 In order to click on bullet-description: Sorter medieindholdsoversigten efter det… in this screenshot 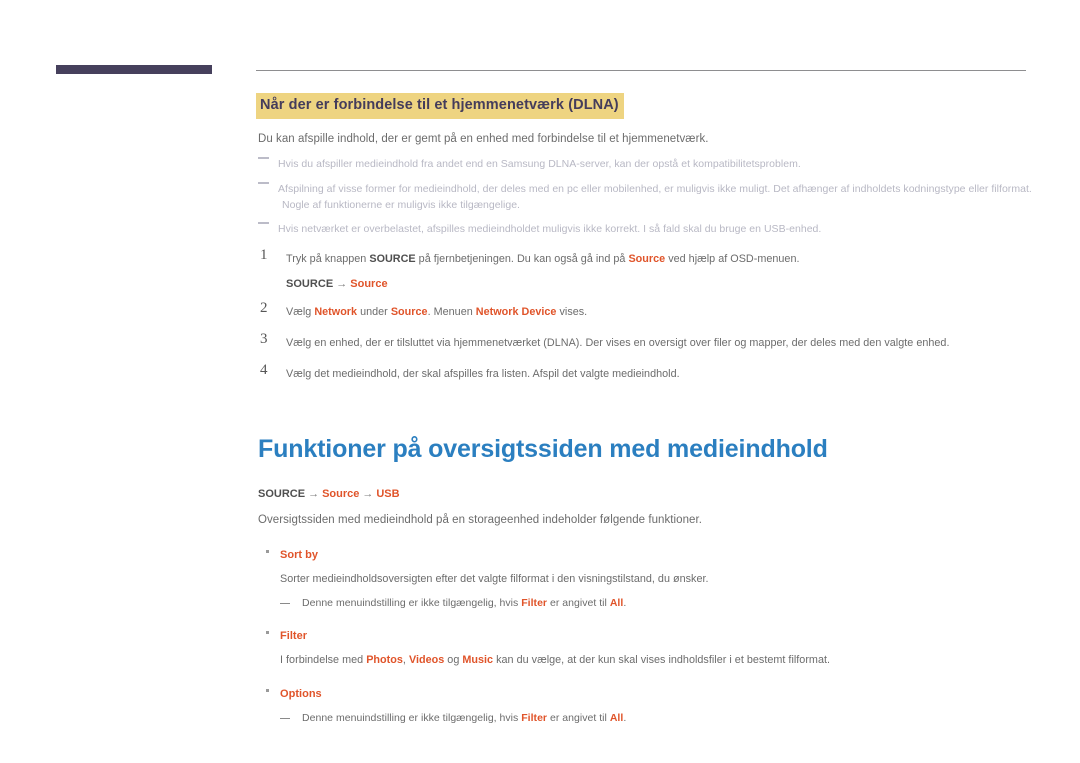, I will do `click(663, 579)`.